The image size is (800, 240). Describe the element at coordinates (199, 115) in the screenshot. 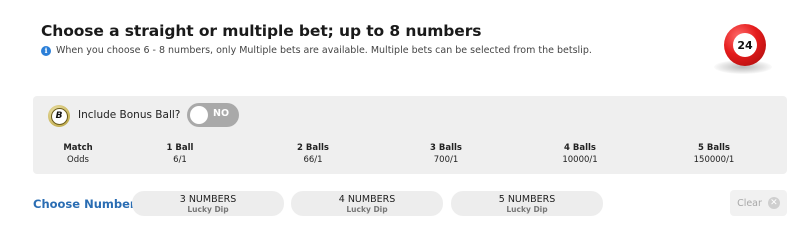

I see `toggle-knob` at that location.